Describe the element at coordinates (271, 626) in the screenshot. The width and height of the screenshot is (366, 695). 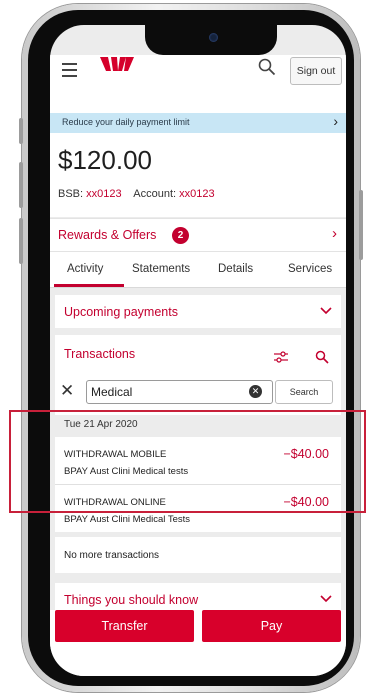
I see `pay-button: Pay` at that location.